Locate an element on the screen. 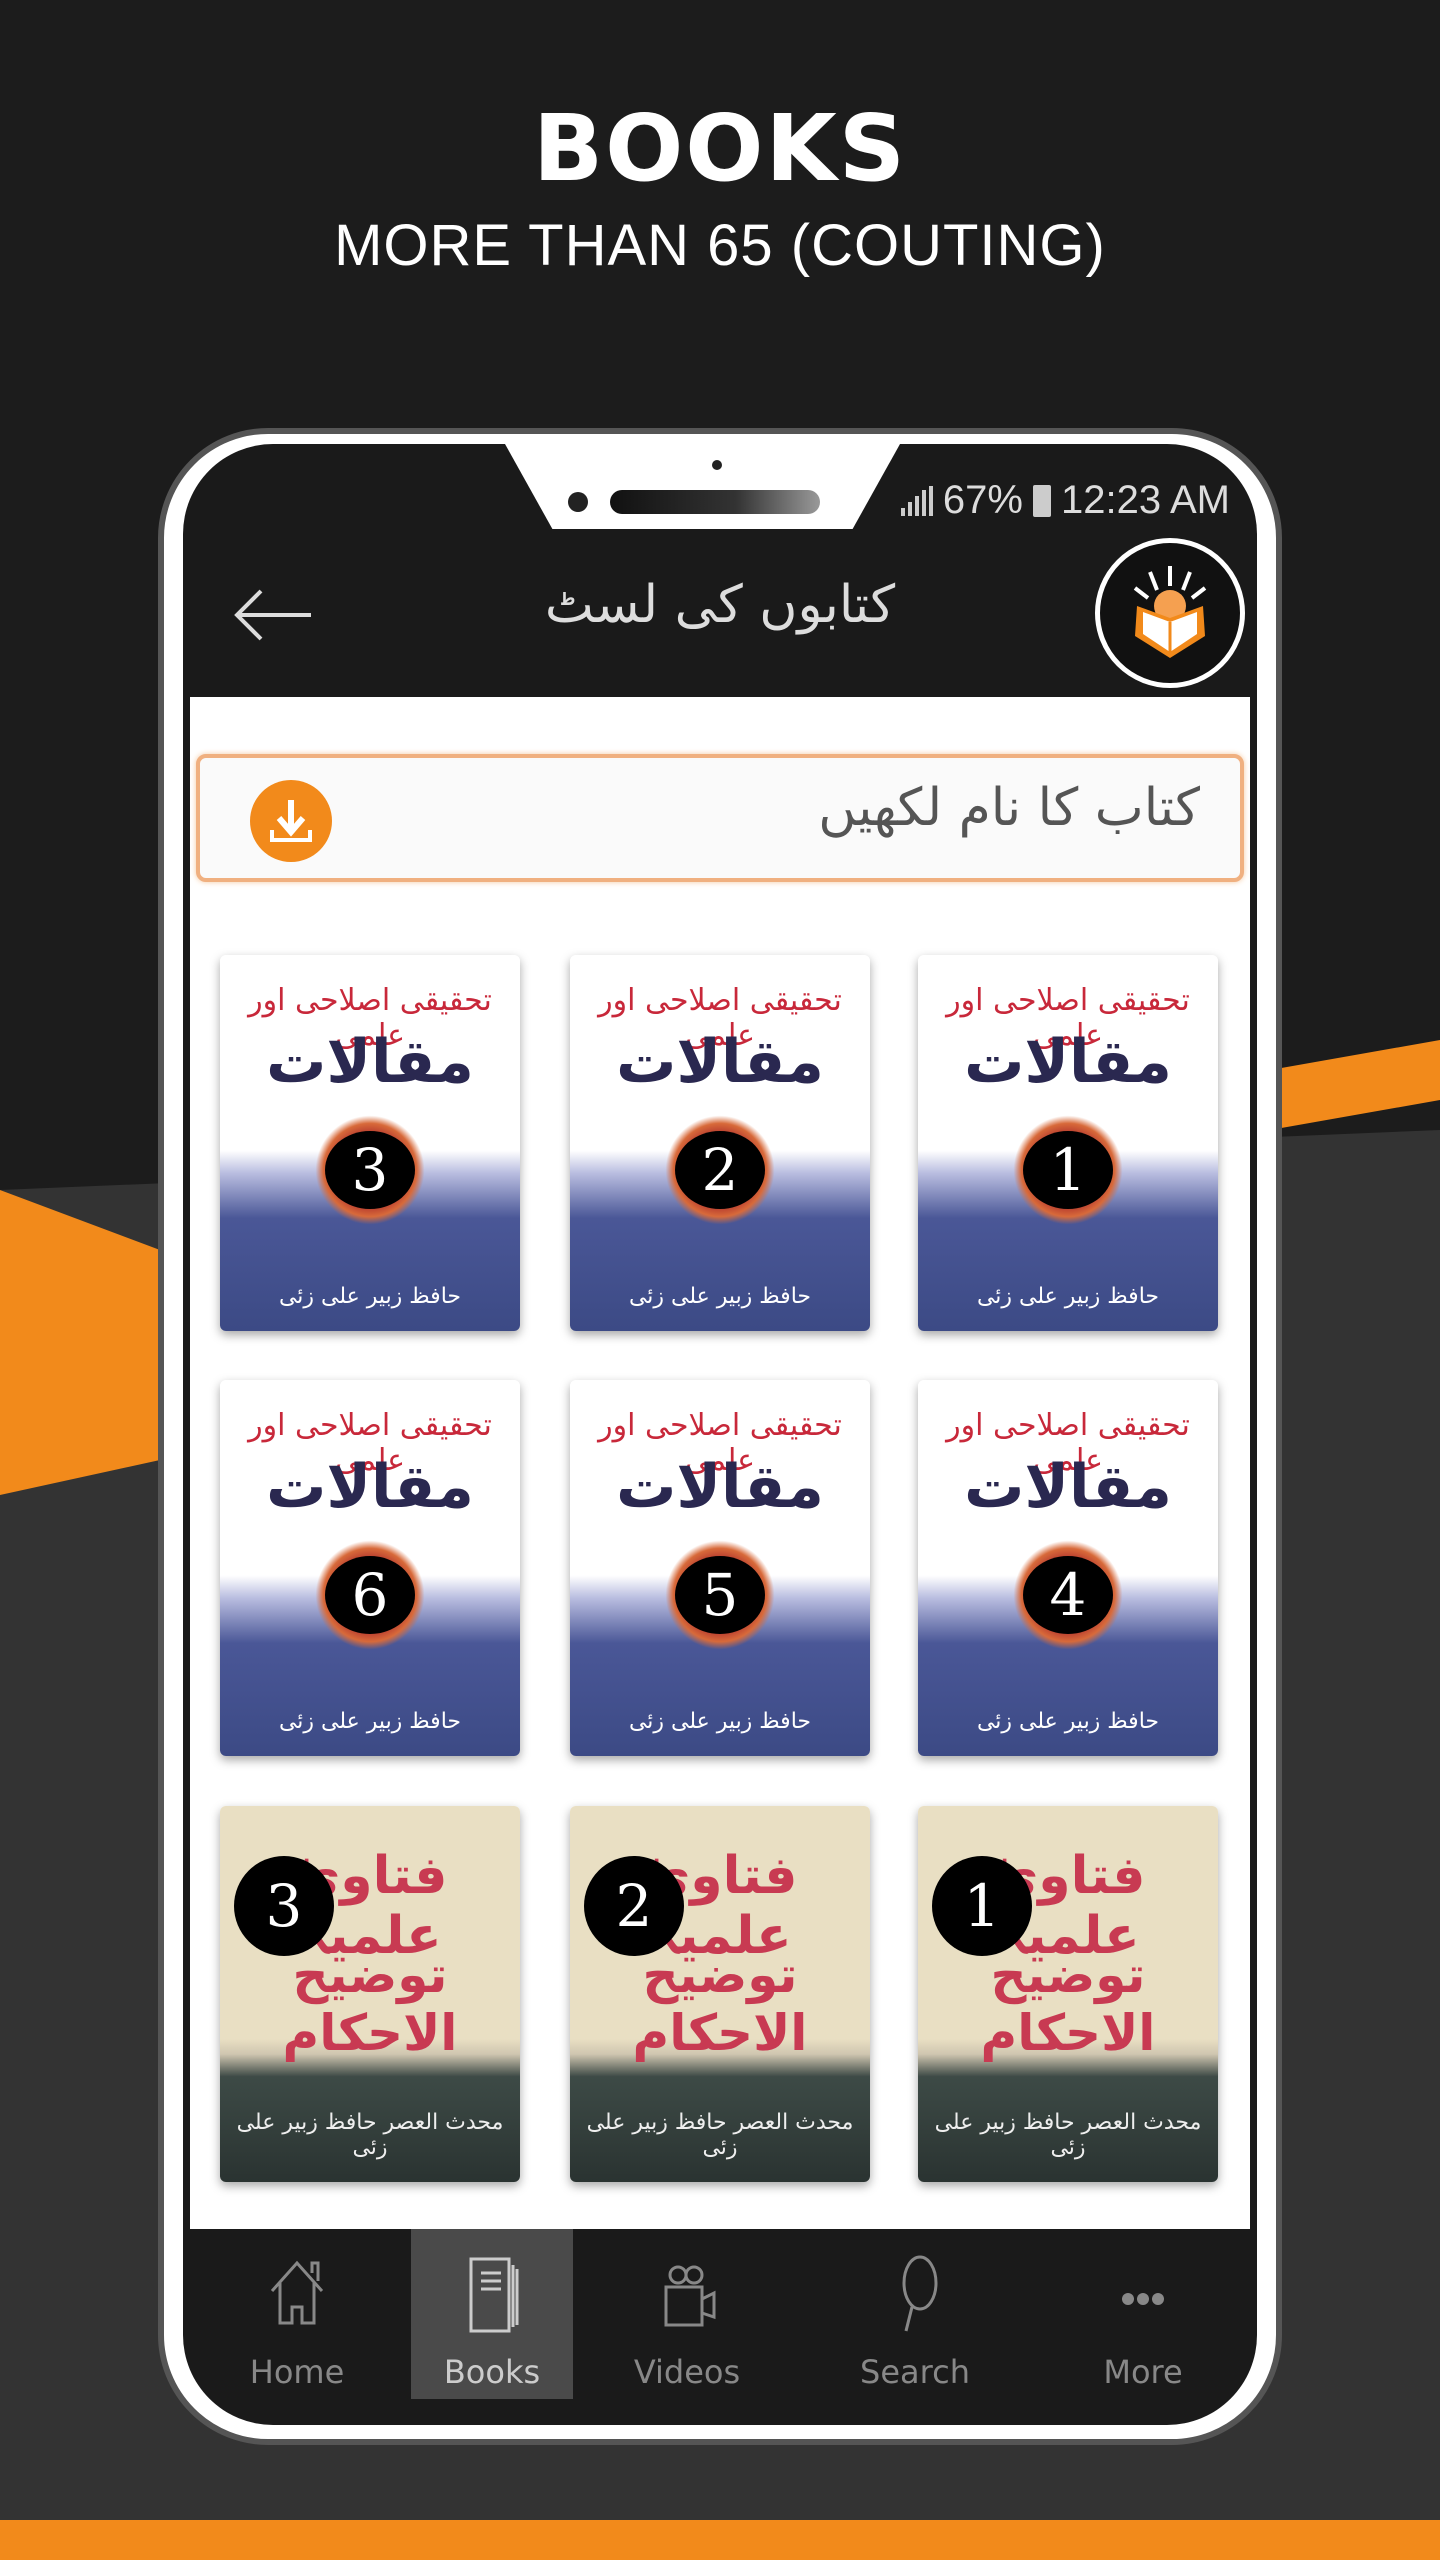 Image resolution: width=1440 pixels, height=2560 pixels. background-orange-bottom-band is located at coordinates (720, 2540).